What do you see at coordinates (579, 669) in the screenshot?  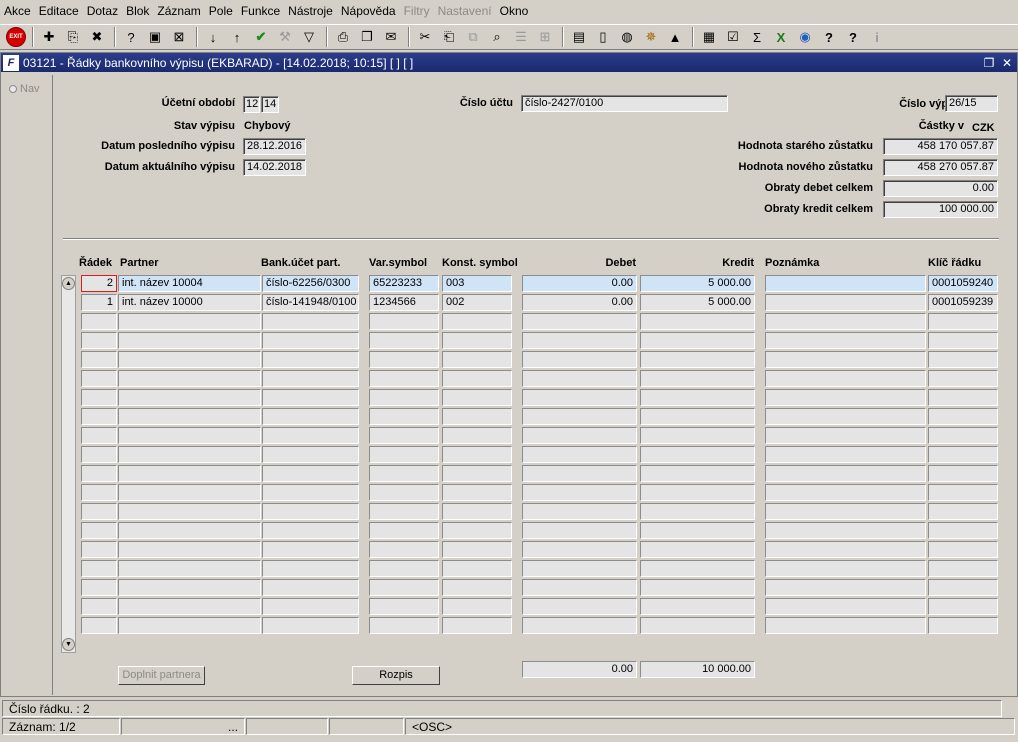 I see `sum-debit-field: 0.00` at bounding box center [579, 669].